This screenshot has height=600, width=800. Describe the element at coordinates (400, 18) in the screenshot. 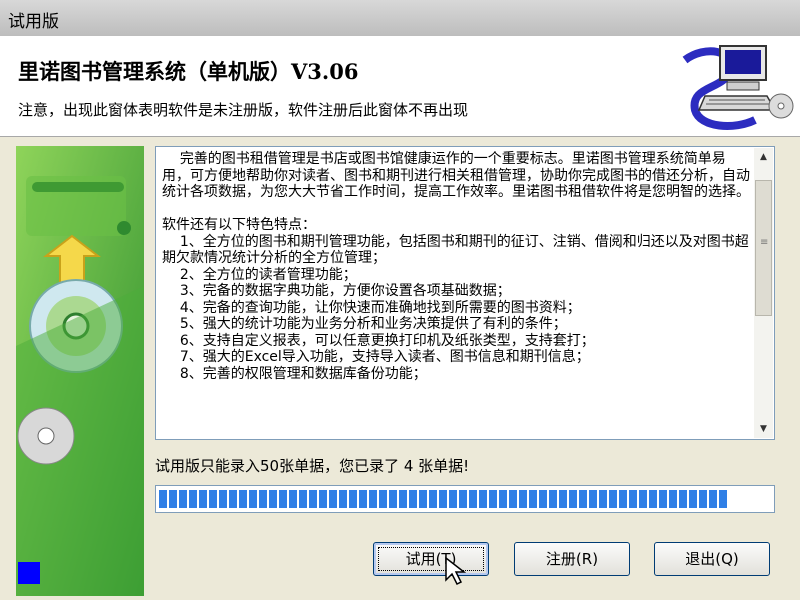

I see `title-bar: 试用版` at that location.